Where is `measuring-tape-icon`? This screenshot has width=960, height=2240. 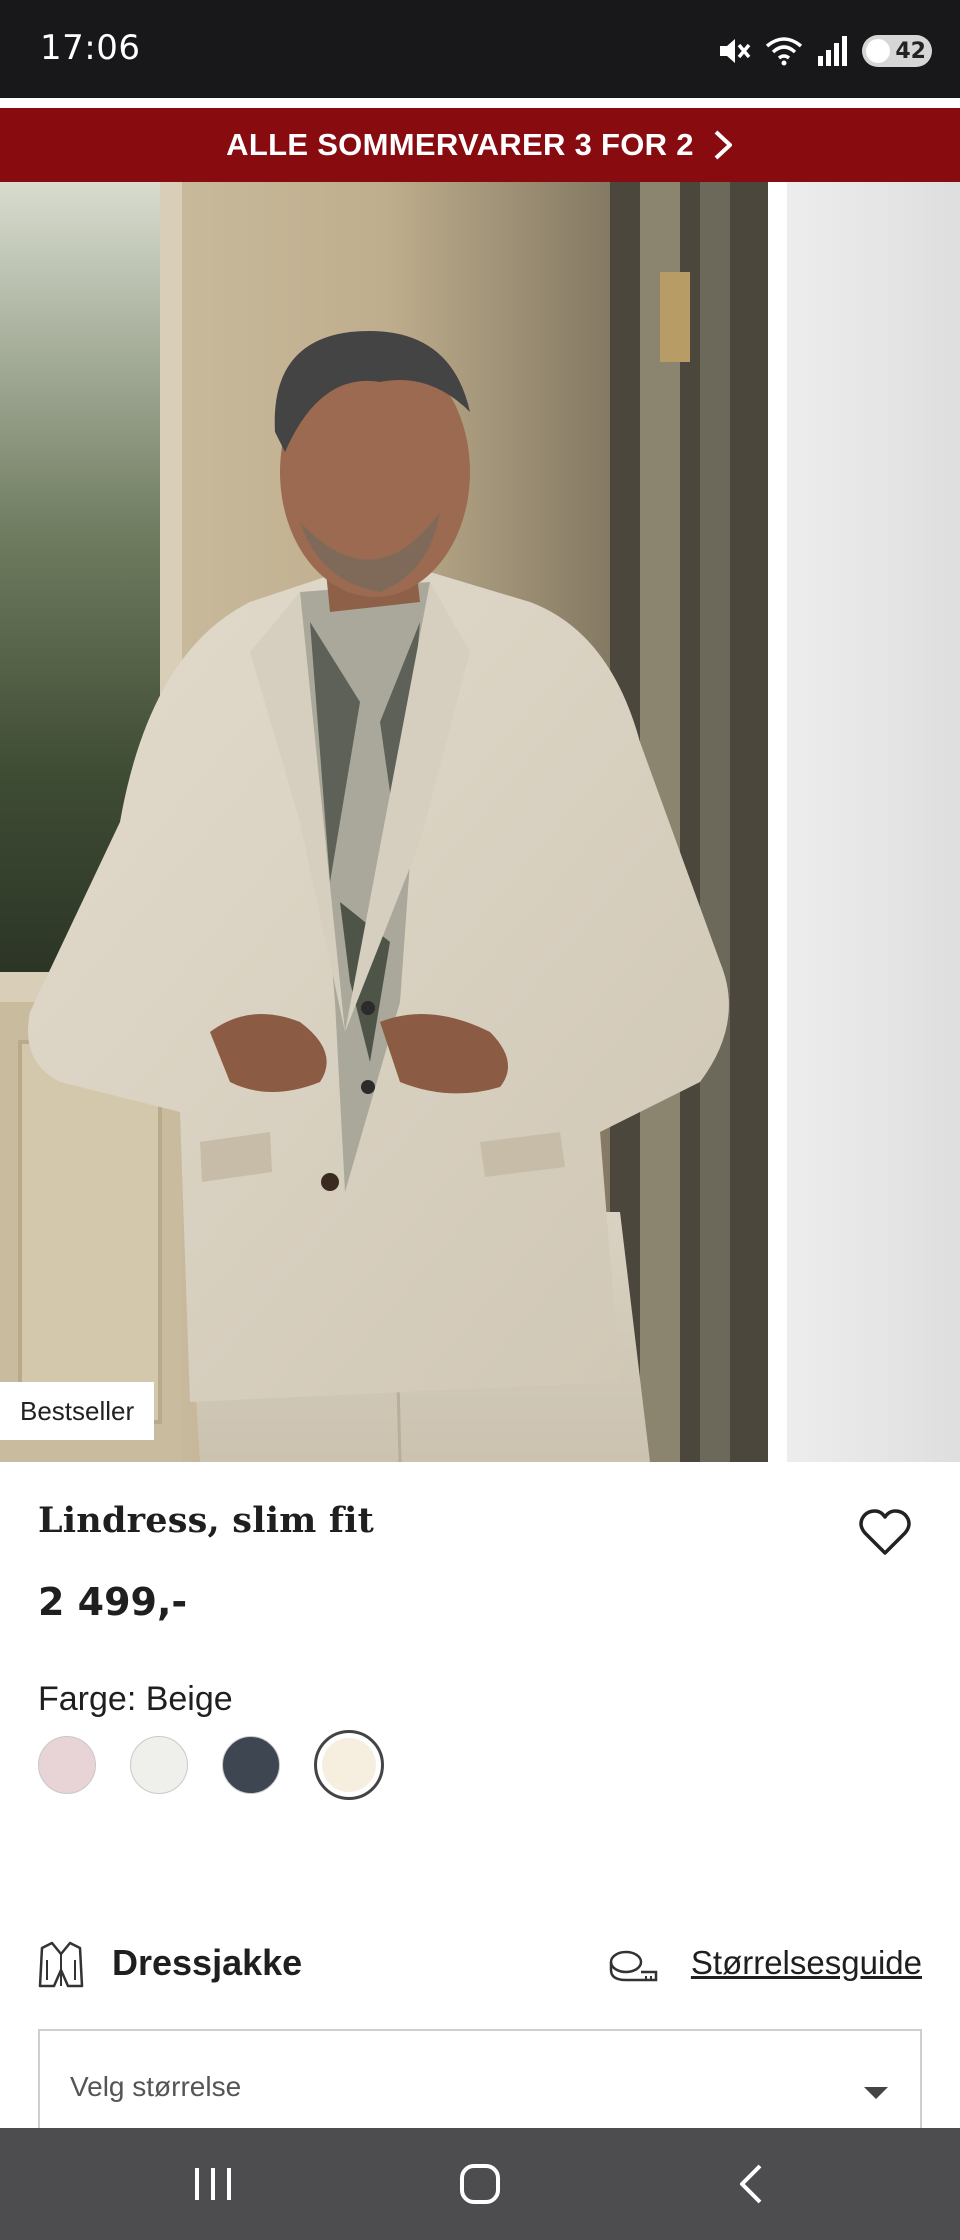 measuring-tape-icon is located at coordinates (633, 1966).